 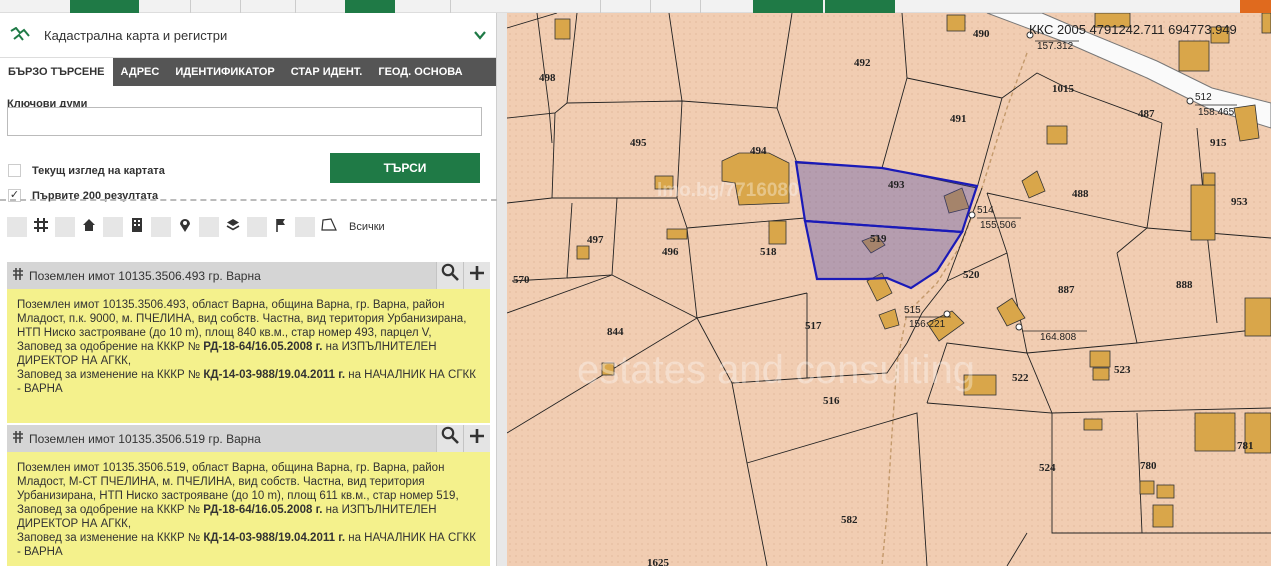 What do you see at coordinates (878, 239) in the screenshot?
I see `parcel-number-label: 519` at bounding box center [878, 239].